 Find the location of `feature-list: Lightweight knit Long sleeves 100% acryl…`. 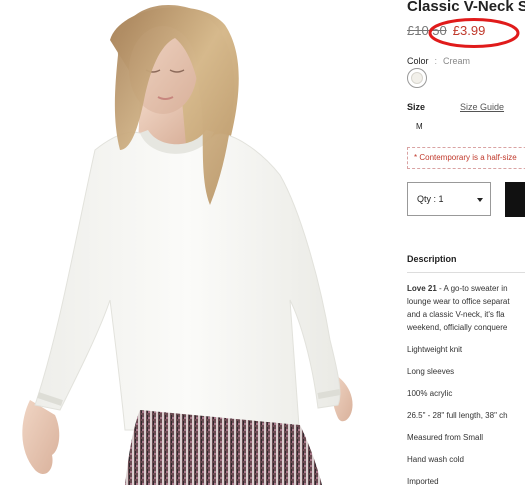

feature-list: Lightweight knit Long sleeves 100% acryl… is located at coordinates (466, 415).